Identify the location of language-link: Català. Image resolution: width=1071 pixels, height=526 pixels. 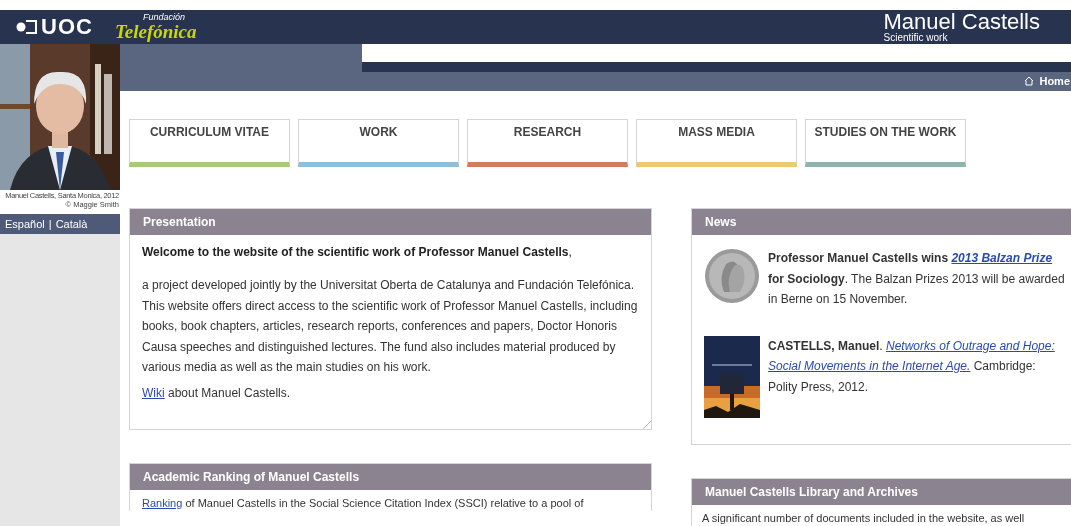
(71, 224).